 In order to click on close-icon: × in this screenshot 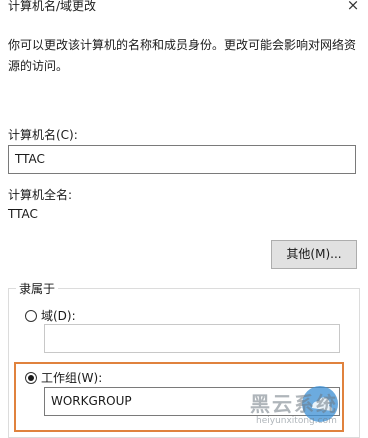, I will do `click(353, 7)`.